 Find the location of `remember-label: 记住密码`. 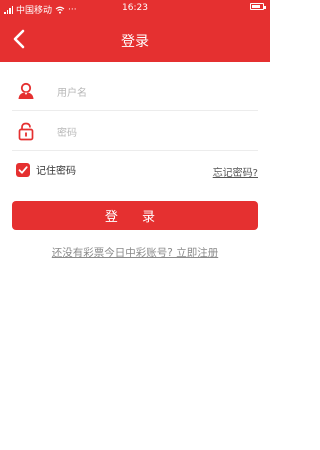

remember-label: 记住密码 is located at coordinates (56, 171).